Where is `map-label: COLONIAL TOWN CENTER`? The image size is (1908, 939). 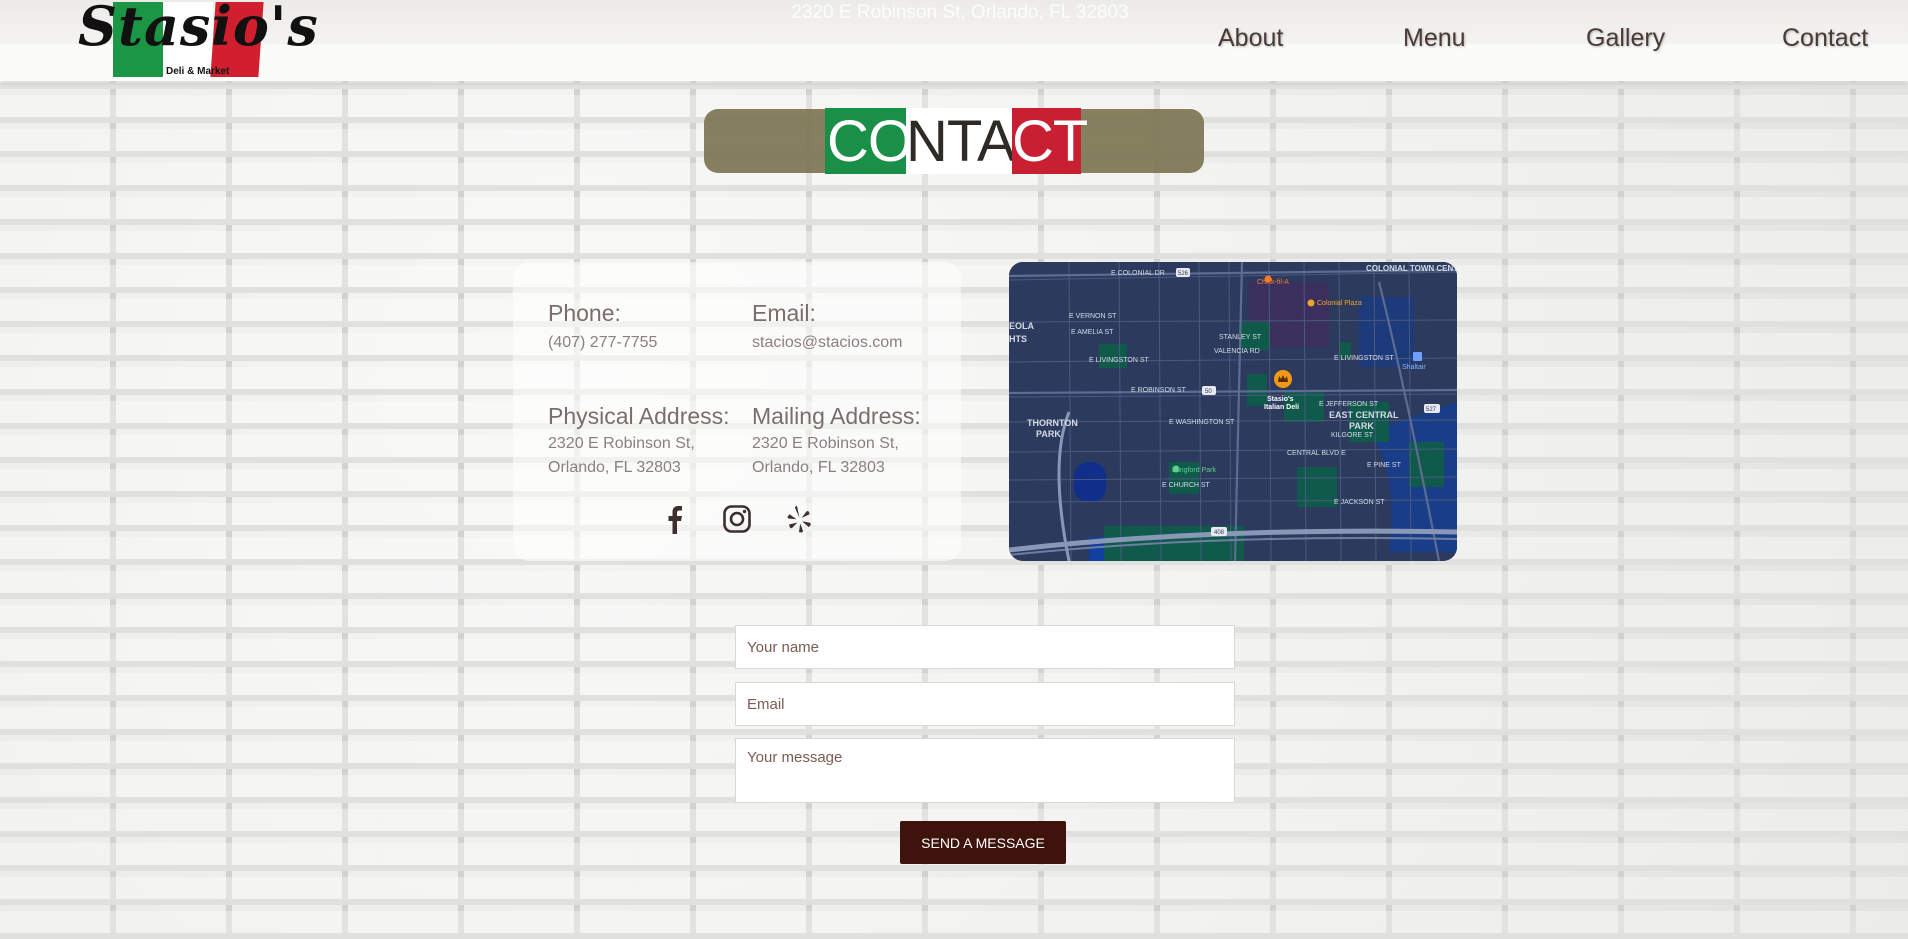 map-label: COLONIAL TOWN CENTER is located at coordinates (1411, 268).